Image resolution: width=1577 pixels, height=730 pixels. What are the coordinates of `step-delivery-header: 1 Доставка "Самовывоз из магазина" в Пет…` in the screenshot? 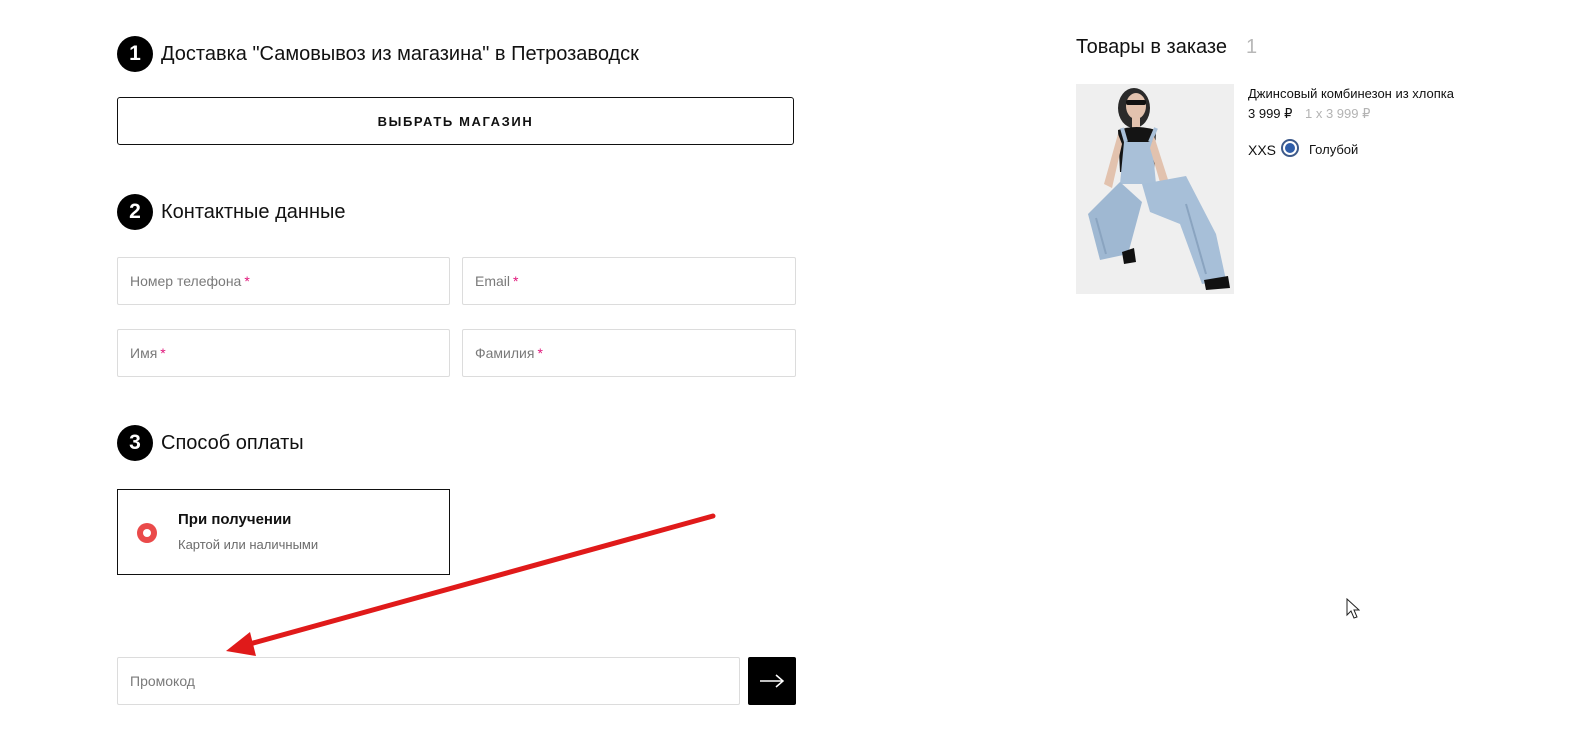 It's located at (378, 54).